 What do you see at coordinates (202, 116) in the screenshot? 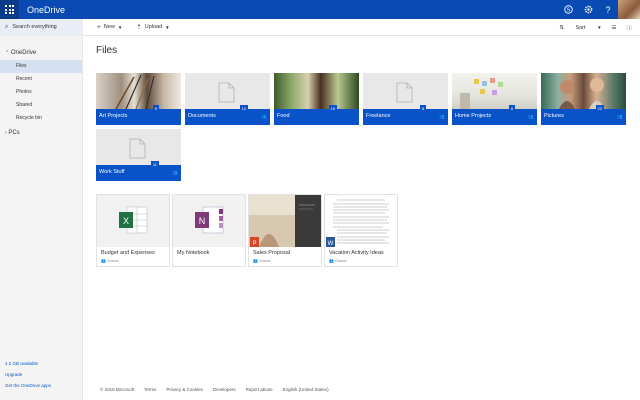
I see `folder-name: Documents` at bounding box center [202, 116].